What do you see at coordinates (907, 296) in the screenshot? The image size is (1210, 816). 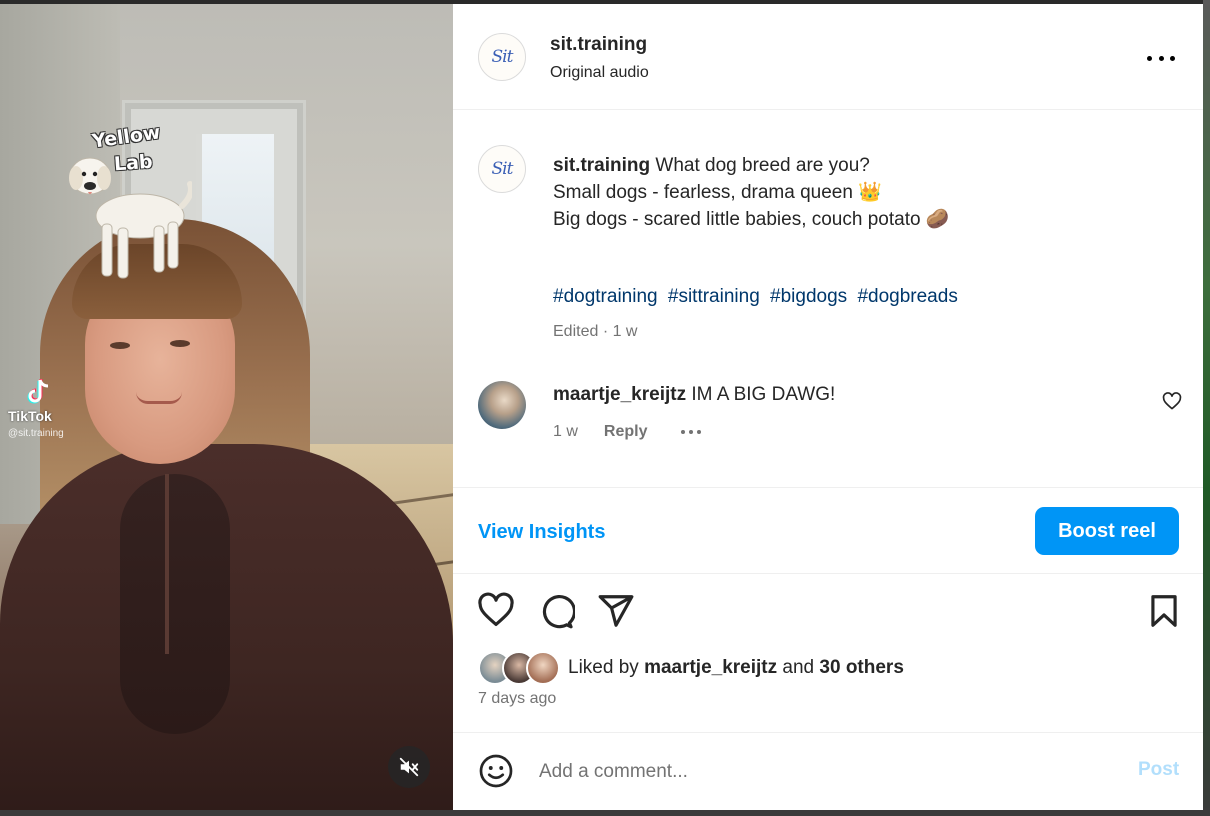 I see `hashtag-link: #dogbreads` at bounding box center [907, 296].